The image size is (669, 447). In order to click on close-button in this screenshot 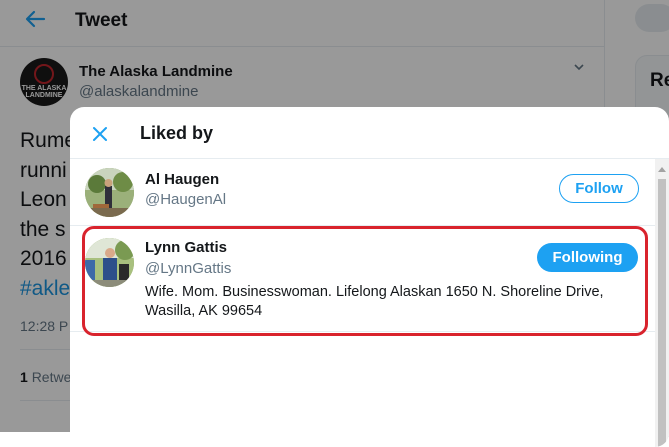, I will do `click(100, 134)`.